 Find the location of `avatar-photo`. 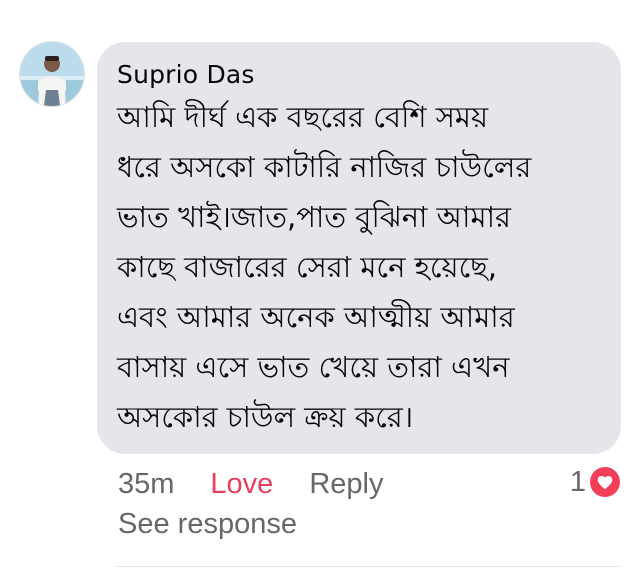

avatar-photo is located at coordinates (52, 74).